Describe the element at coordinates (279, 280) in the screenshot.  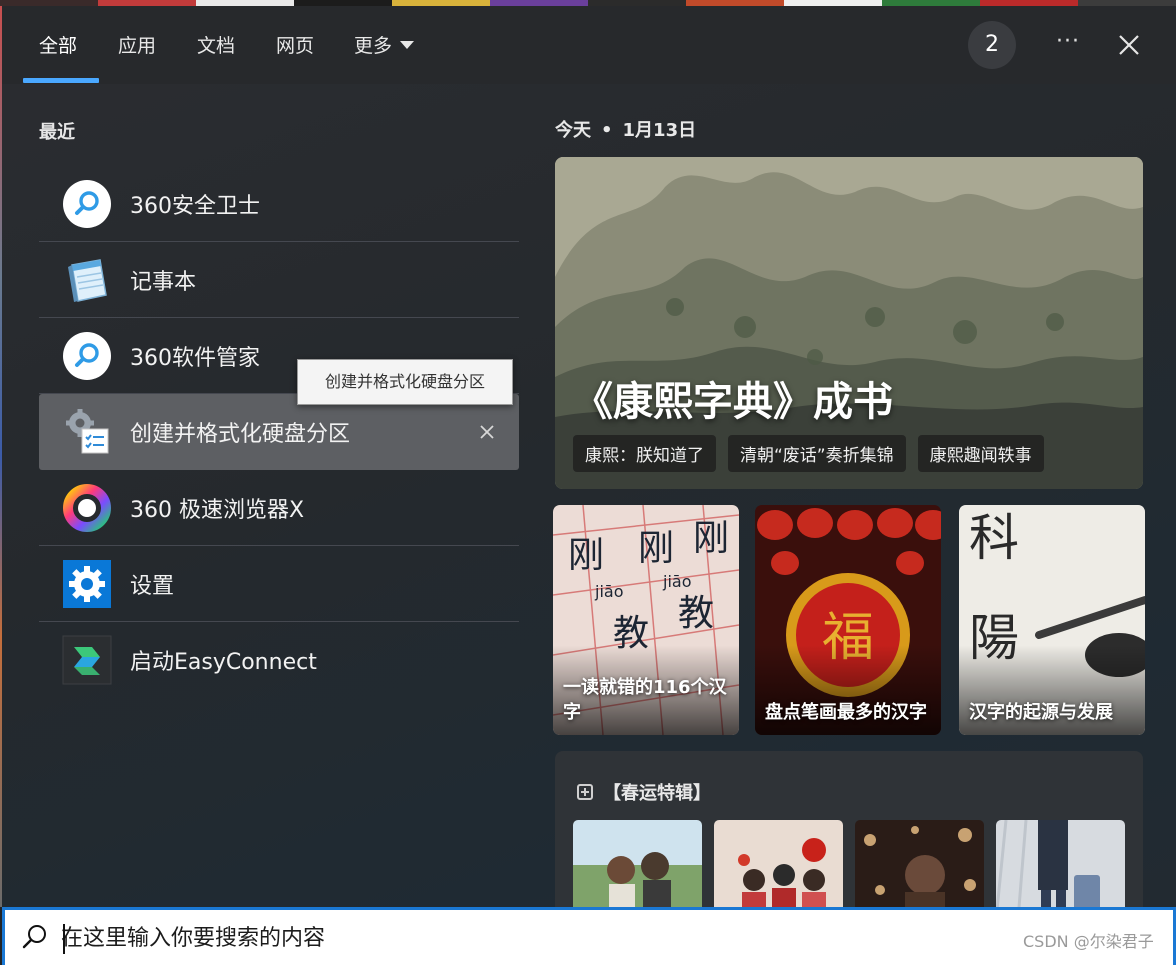
I see `list-item: 记事本` at that location.